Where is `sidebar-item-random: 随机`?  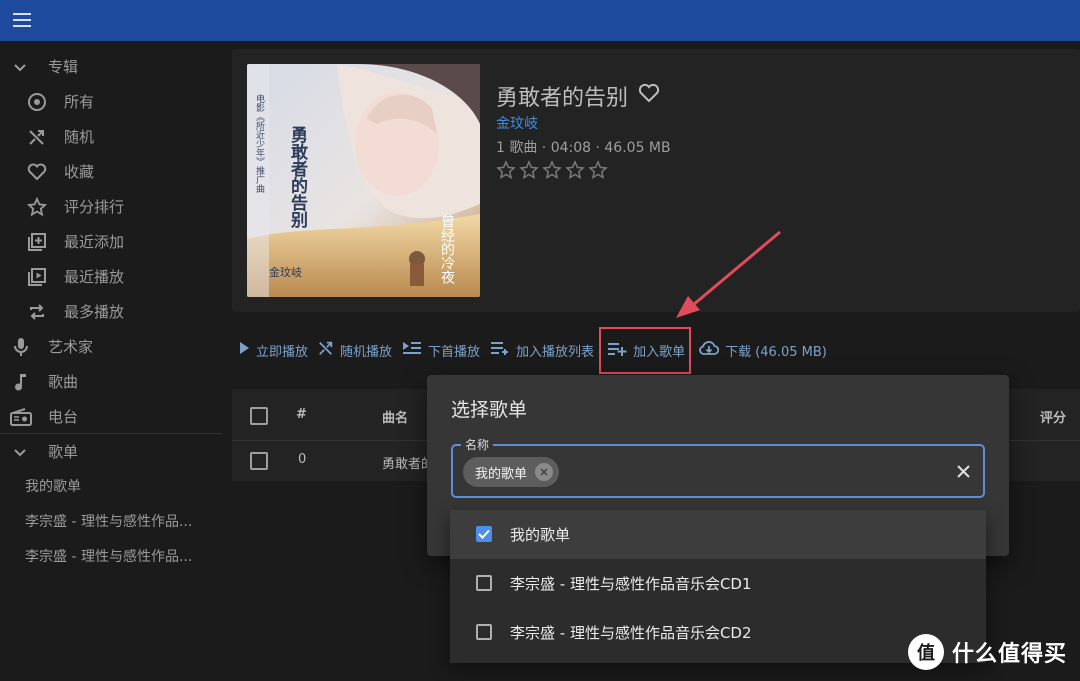
sidebar-item-random: 随机 is located at coordinates (111, 136).